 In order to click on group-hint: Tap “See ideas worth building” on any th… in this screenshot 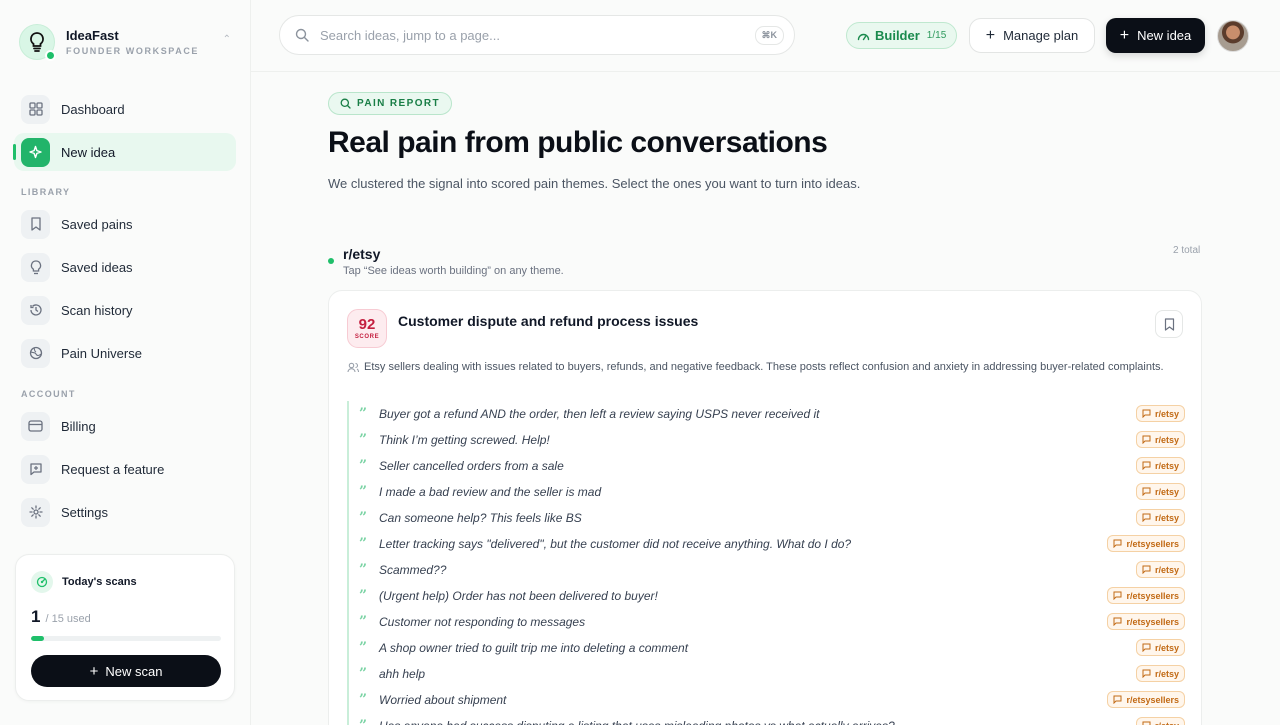, I will do `click(453, 271)`.